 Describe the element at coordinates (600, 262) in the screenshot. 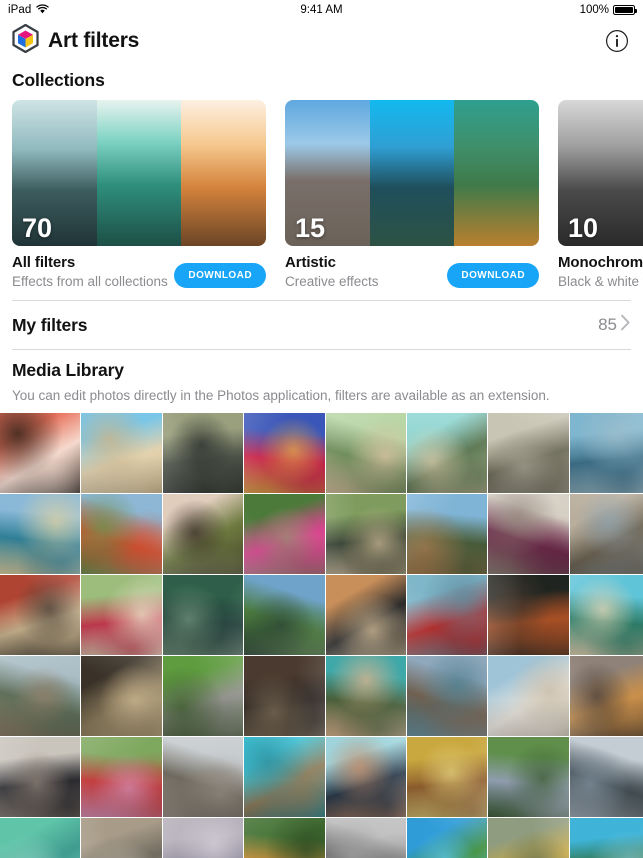

I see `collection-name: Monochrome` at that location.